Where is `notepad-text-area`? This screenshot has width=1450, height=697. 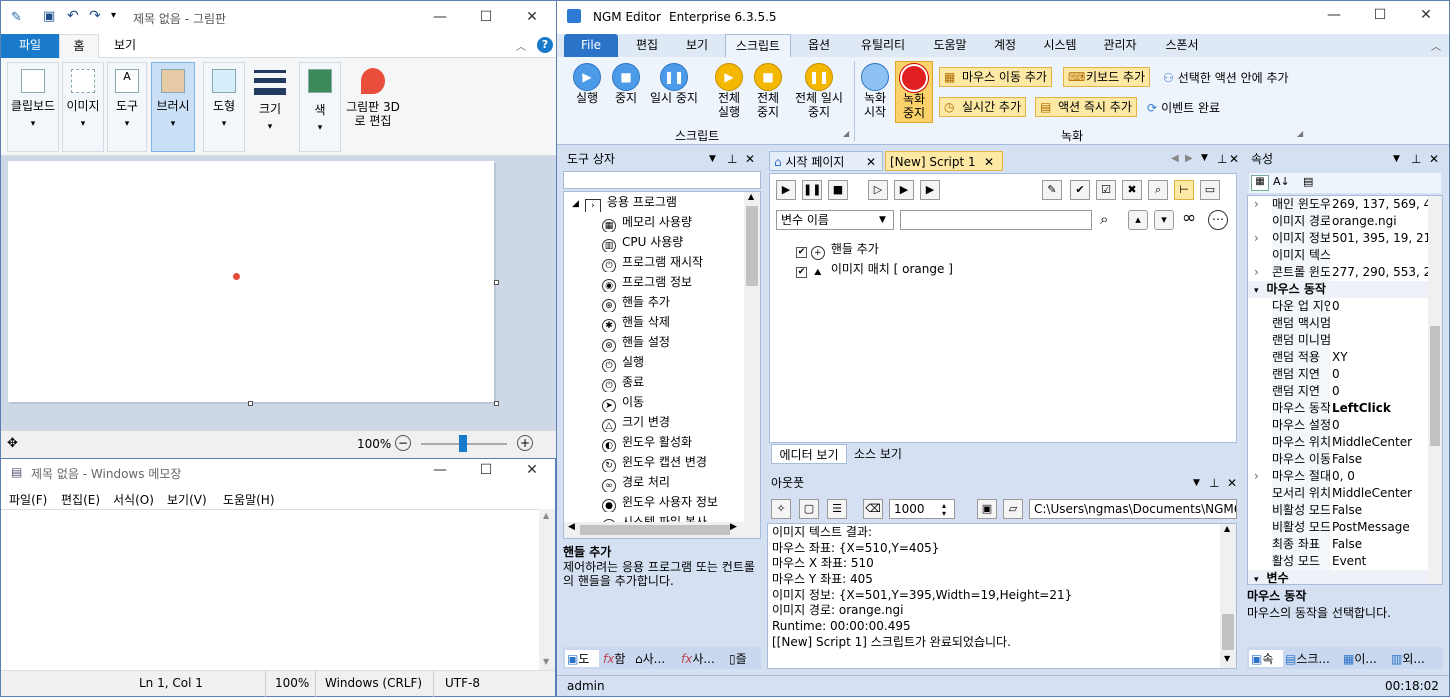 notepad-text-area is located at coordinates (270, 589).